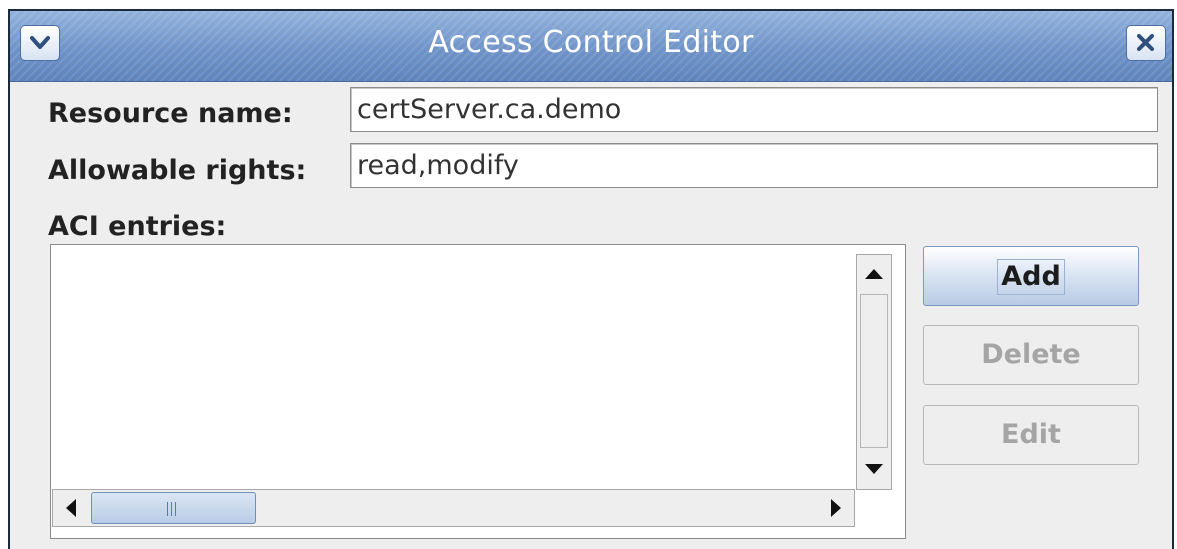 Image resolution: width=1177 pixels, height=549 pixels. I want to click on close-icon, so click(1145, 42).